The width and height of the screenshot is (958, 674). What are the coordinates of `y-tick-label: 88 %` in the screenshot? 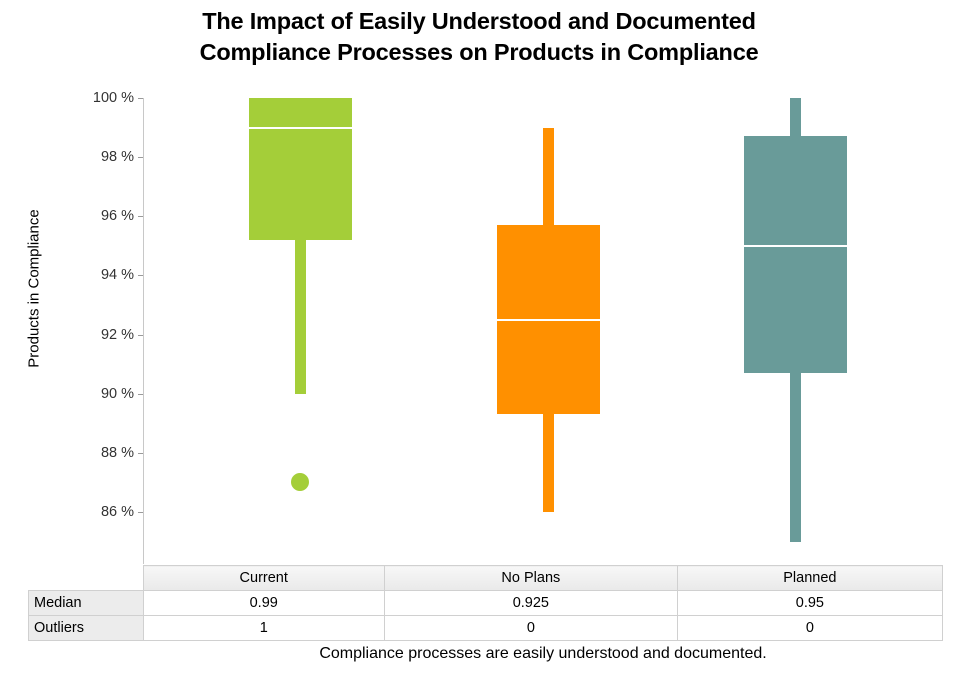 It's located at (117, 452).